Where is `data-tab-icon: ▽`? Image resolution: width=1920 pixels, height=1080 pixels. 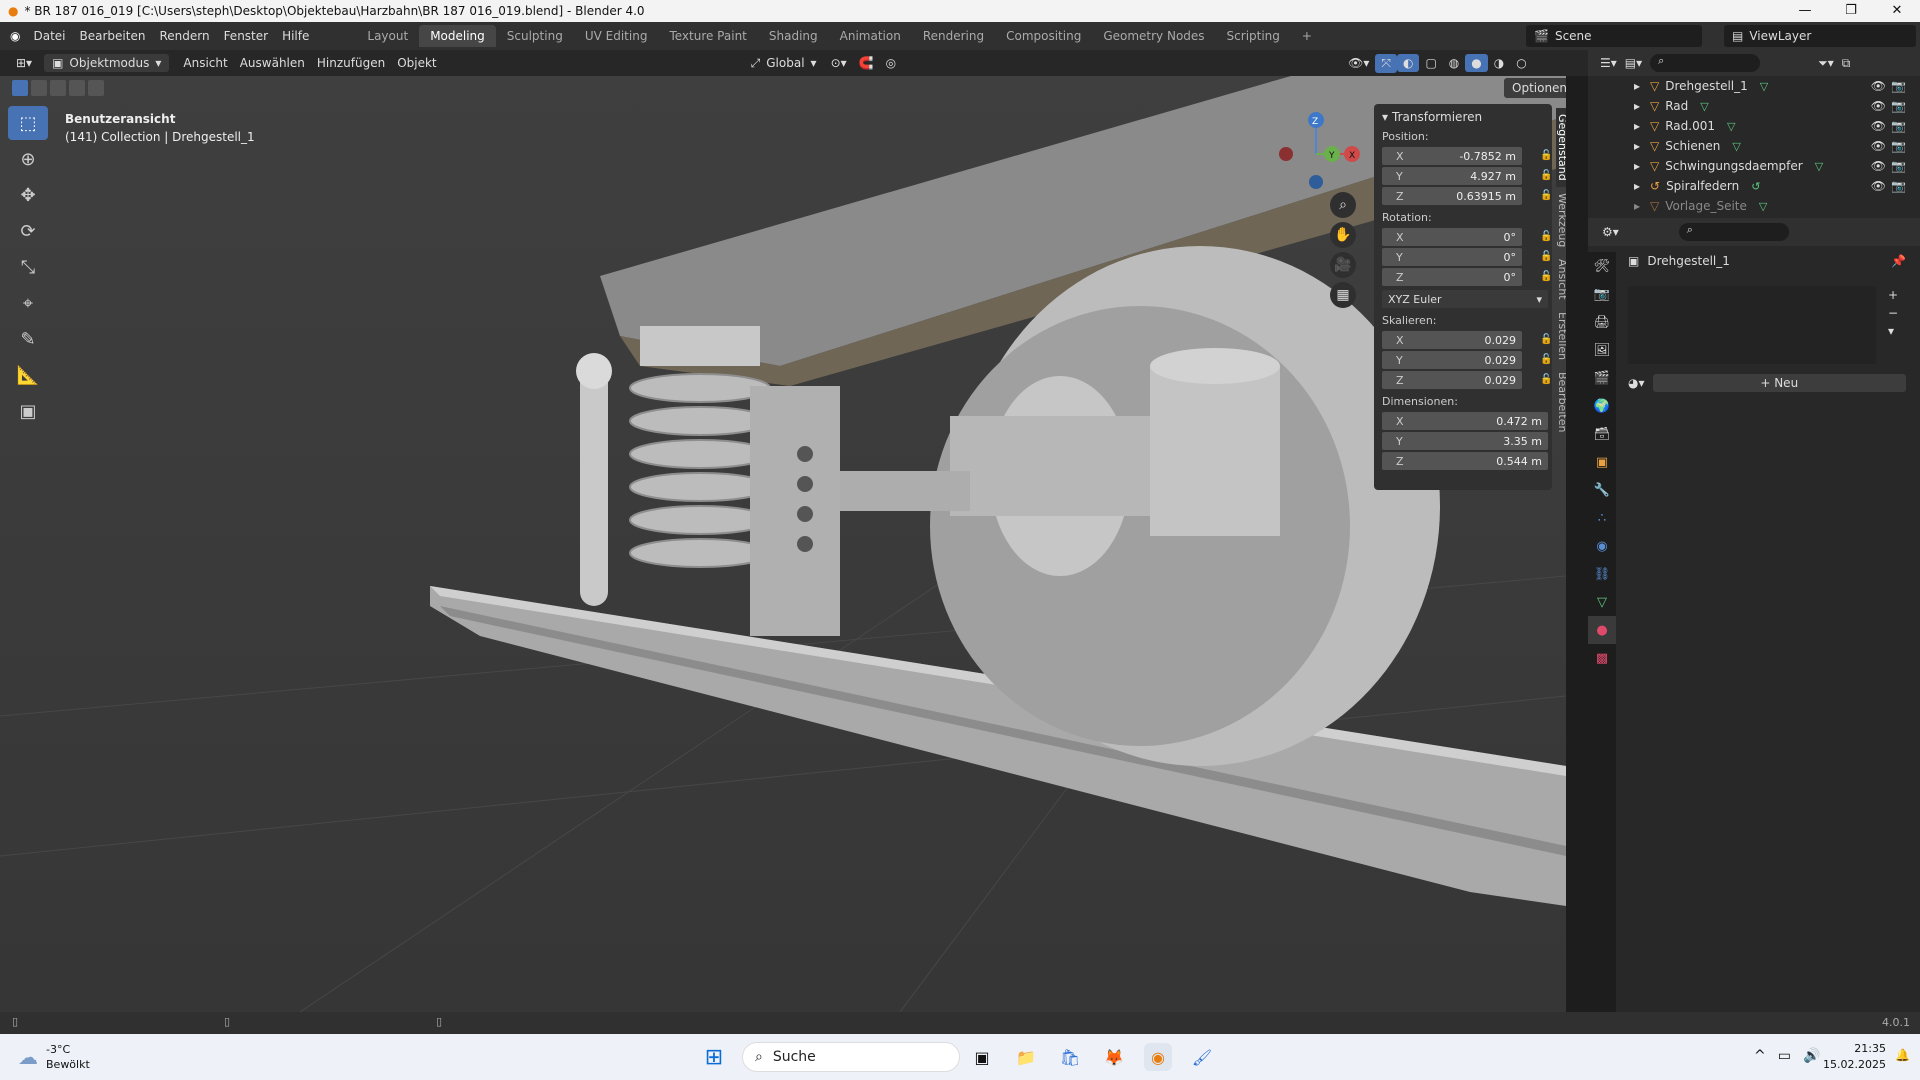 data-tab-icon: ▽ is located at coordinates (1602, 602).